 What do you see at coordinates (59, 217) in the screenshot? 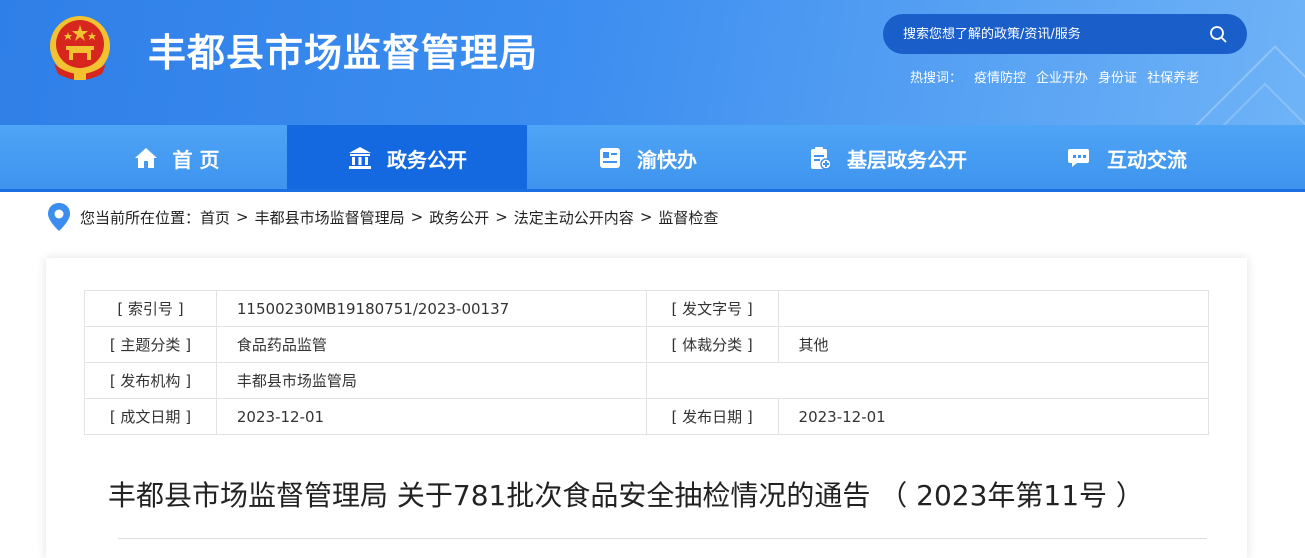
I see `location-pin-icon` at bounding box center [59, 217].